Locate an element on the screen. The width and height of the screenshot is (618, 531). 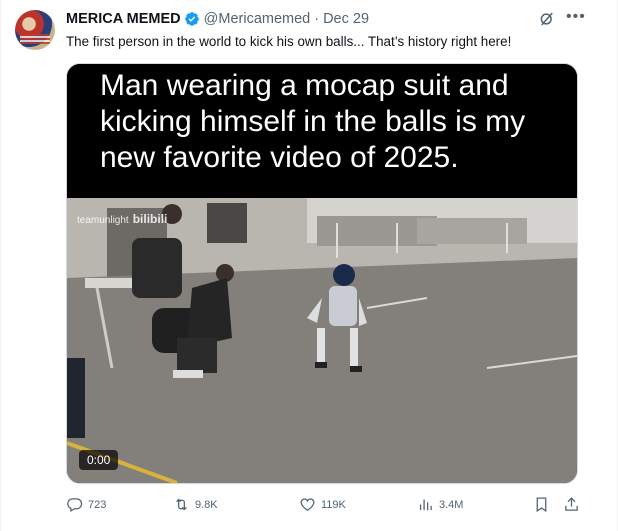
bookmark-button is located at coordinates (544, 504).